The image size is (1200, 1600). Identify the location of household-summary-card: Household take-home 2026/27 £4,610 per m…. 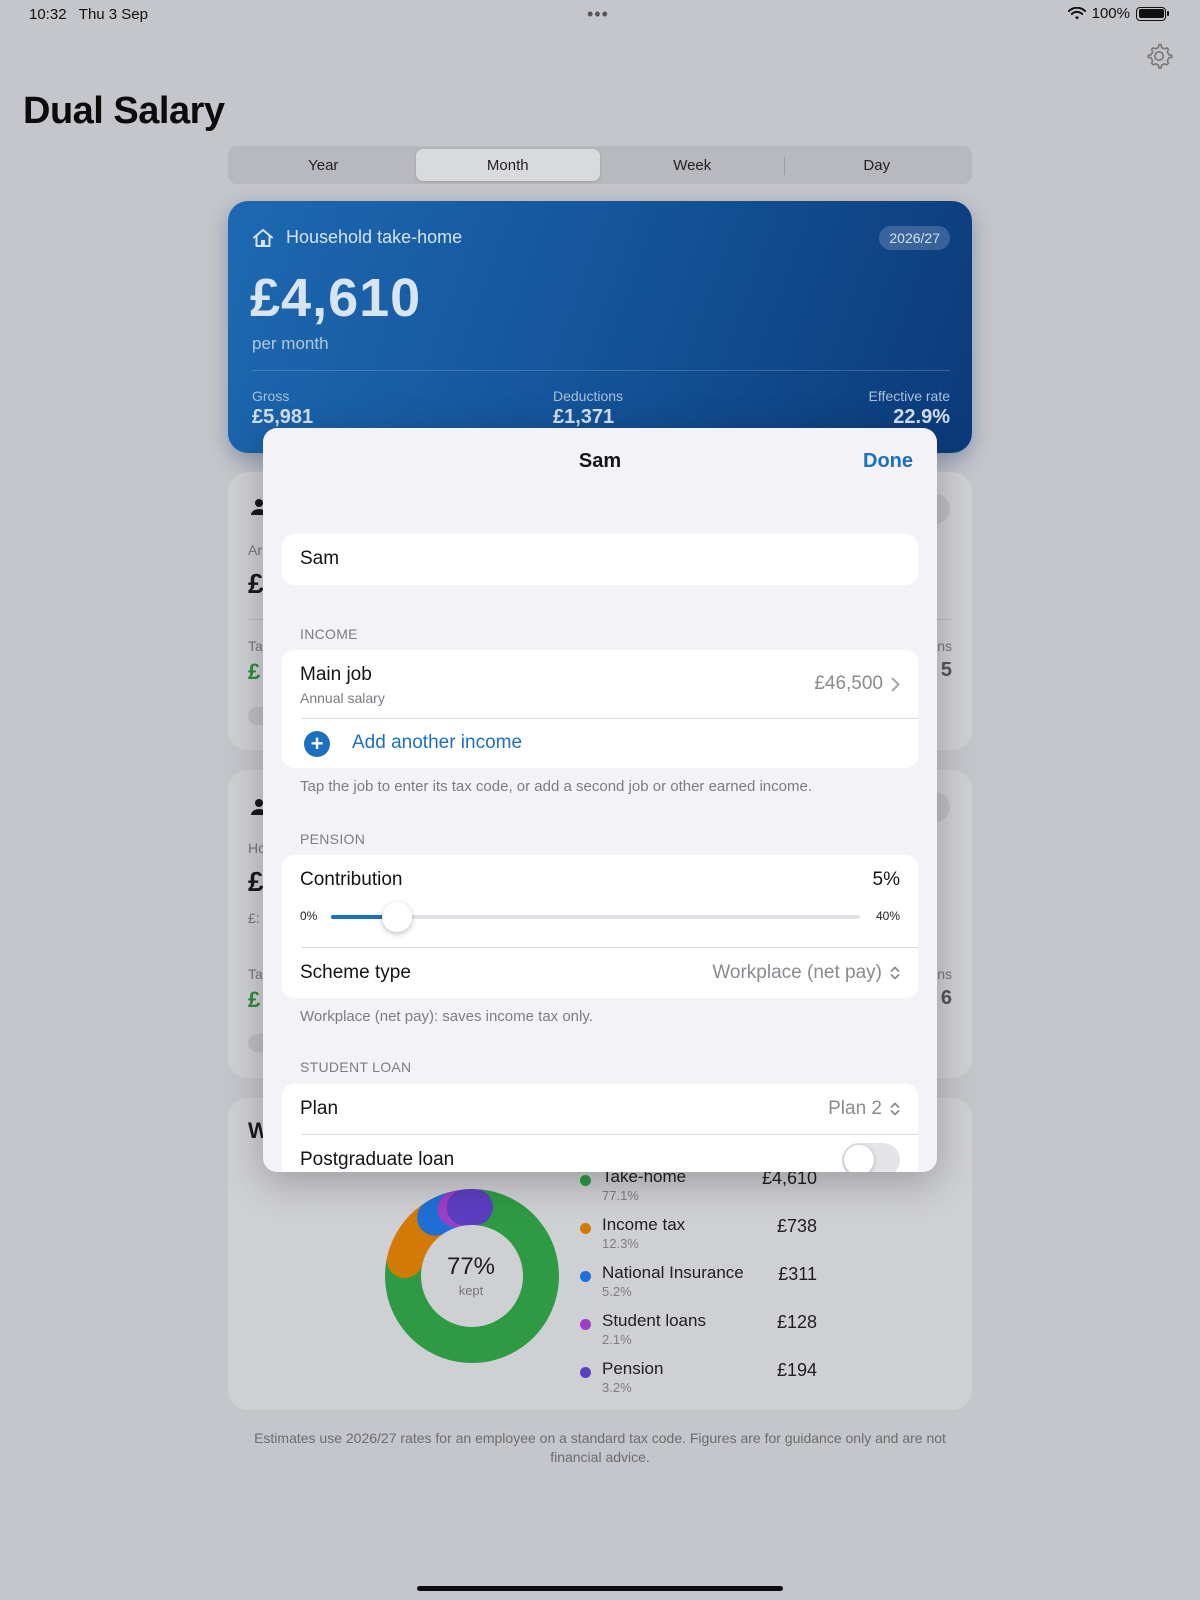
(600, 327).